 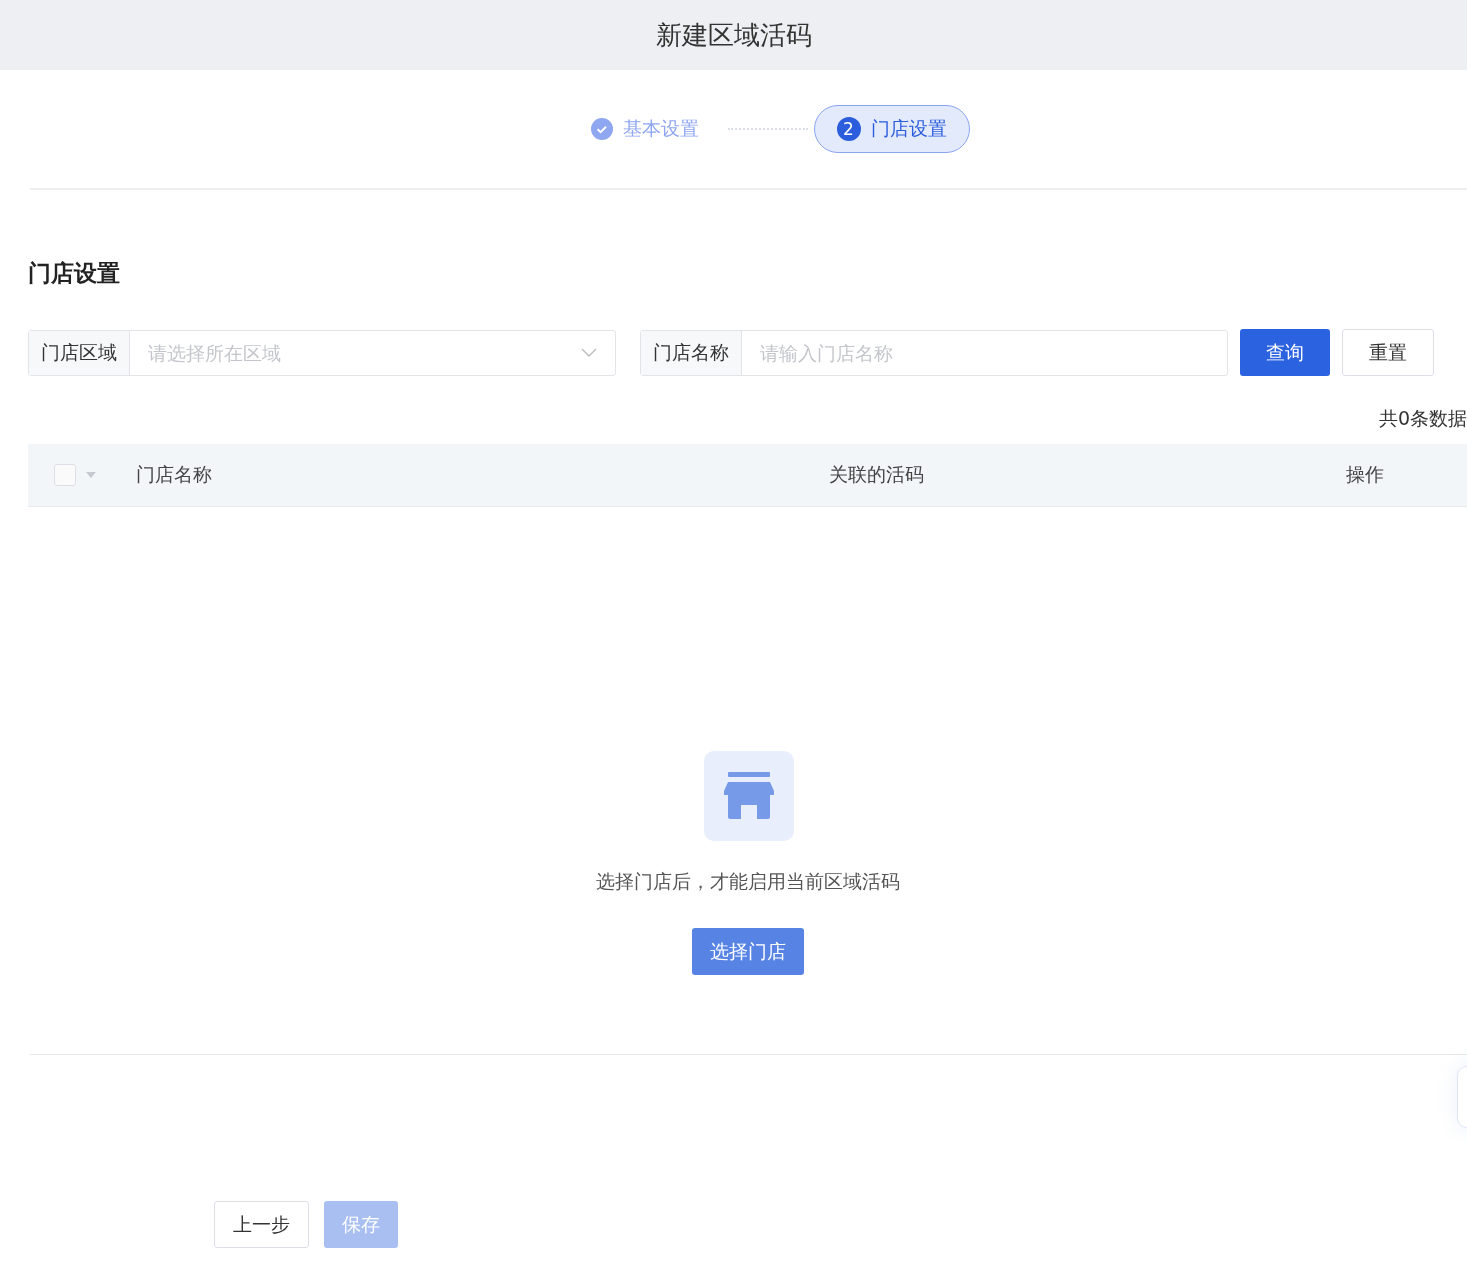 What do you see at coordinates (589, 352) in the screenshot?
I see `chevron-down-icon` at bounding box center [589, 352].